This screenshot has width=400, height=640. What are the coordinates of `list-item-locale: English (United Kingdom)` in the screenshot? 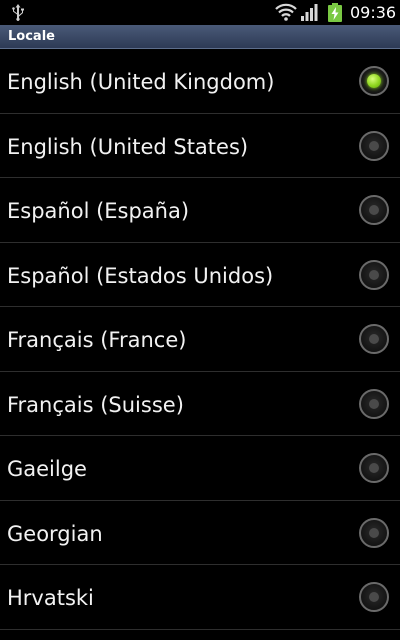 It's located at (200, 81).